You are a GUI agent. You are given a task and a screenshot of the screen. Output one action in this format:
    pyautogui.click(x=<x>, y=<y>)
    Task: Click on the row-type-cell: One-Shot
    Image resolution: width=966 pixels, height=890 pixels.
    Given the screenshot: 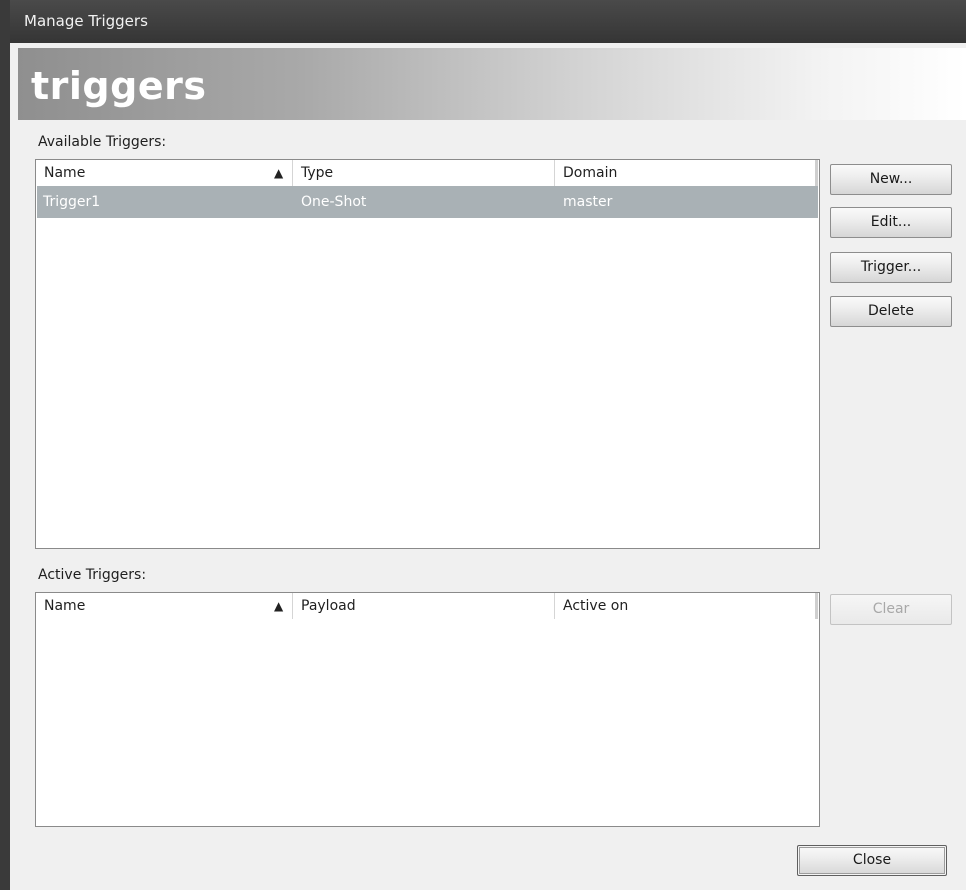 What is the action you would take?
    pyautogui.click(x=334, y=202)
    